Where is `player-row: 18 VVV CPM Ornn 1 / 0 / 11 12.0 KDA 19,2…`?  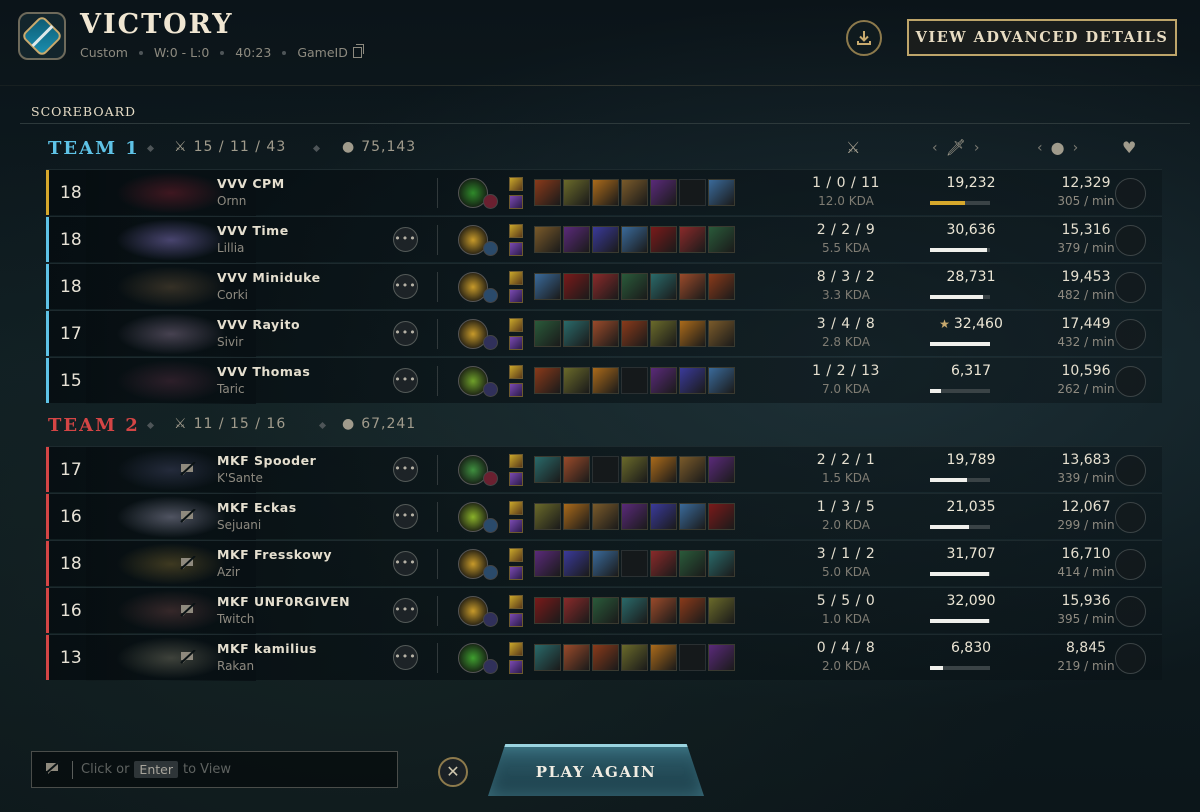
player-row: 18 VVV CPM Ornn 1 / 0 / 11 12.0 KDA 19,2… is located at coordinates (604, 192).